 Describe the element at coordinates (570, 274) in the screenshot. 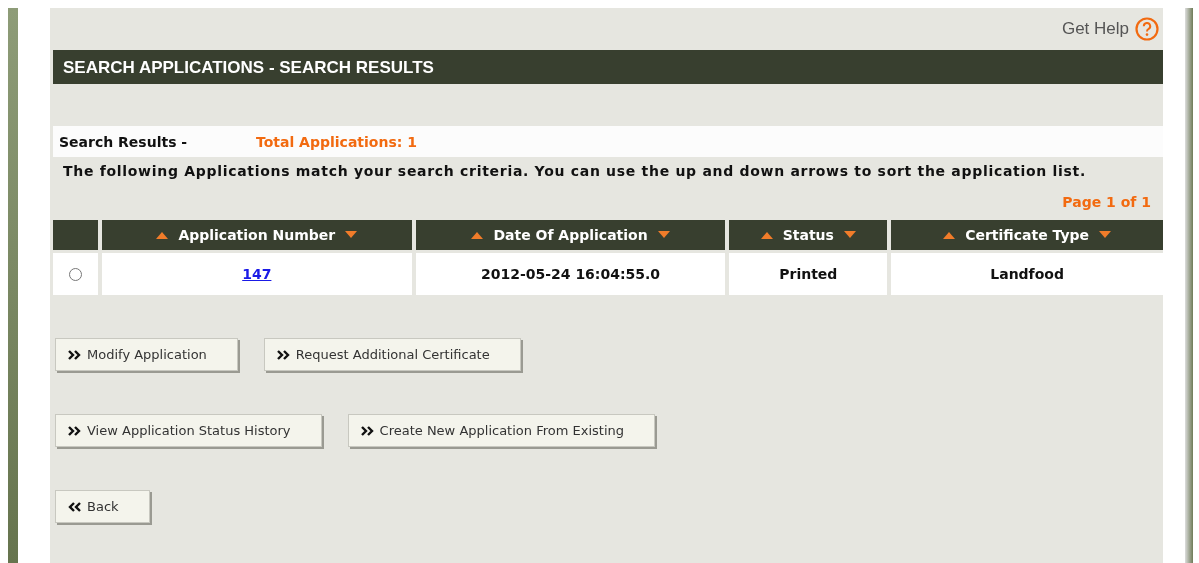

I see `cell-text: 2012-05-24 16:04:55.0` at that location.